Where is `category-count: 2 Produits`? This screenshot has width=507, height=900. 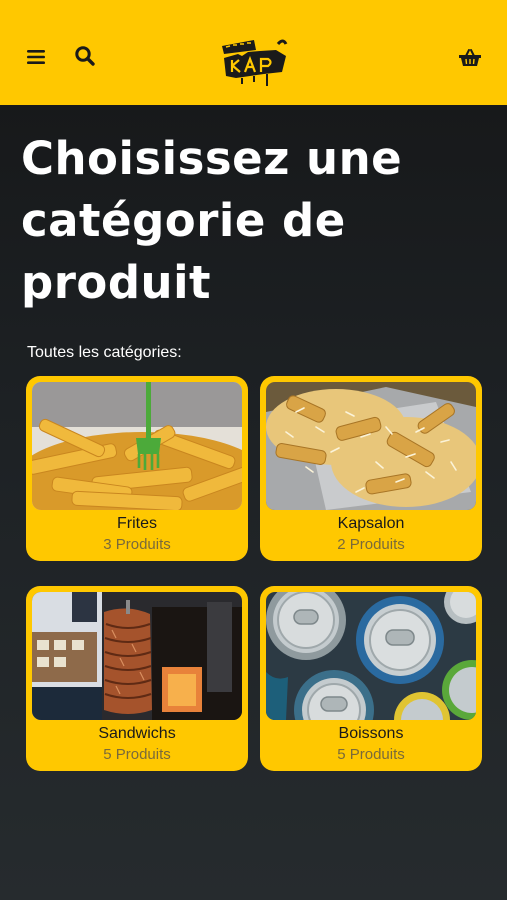 category-count: 2 Produits is located at coordinates (371, 544).